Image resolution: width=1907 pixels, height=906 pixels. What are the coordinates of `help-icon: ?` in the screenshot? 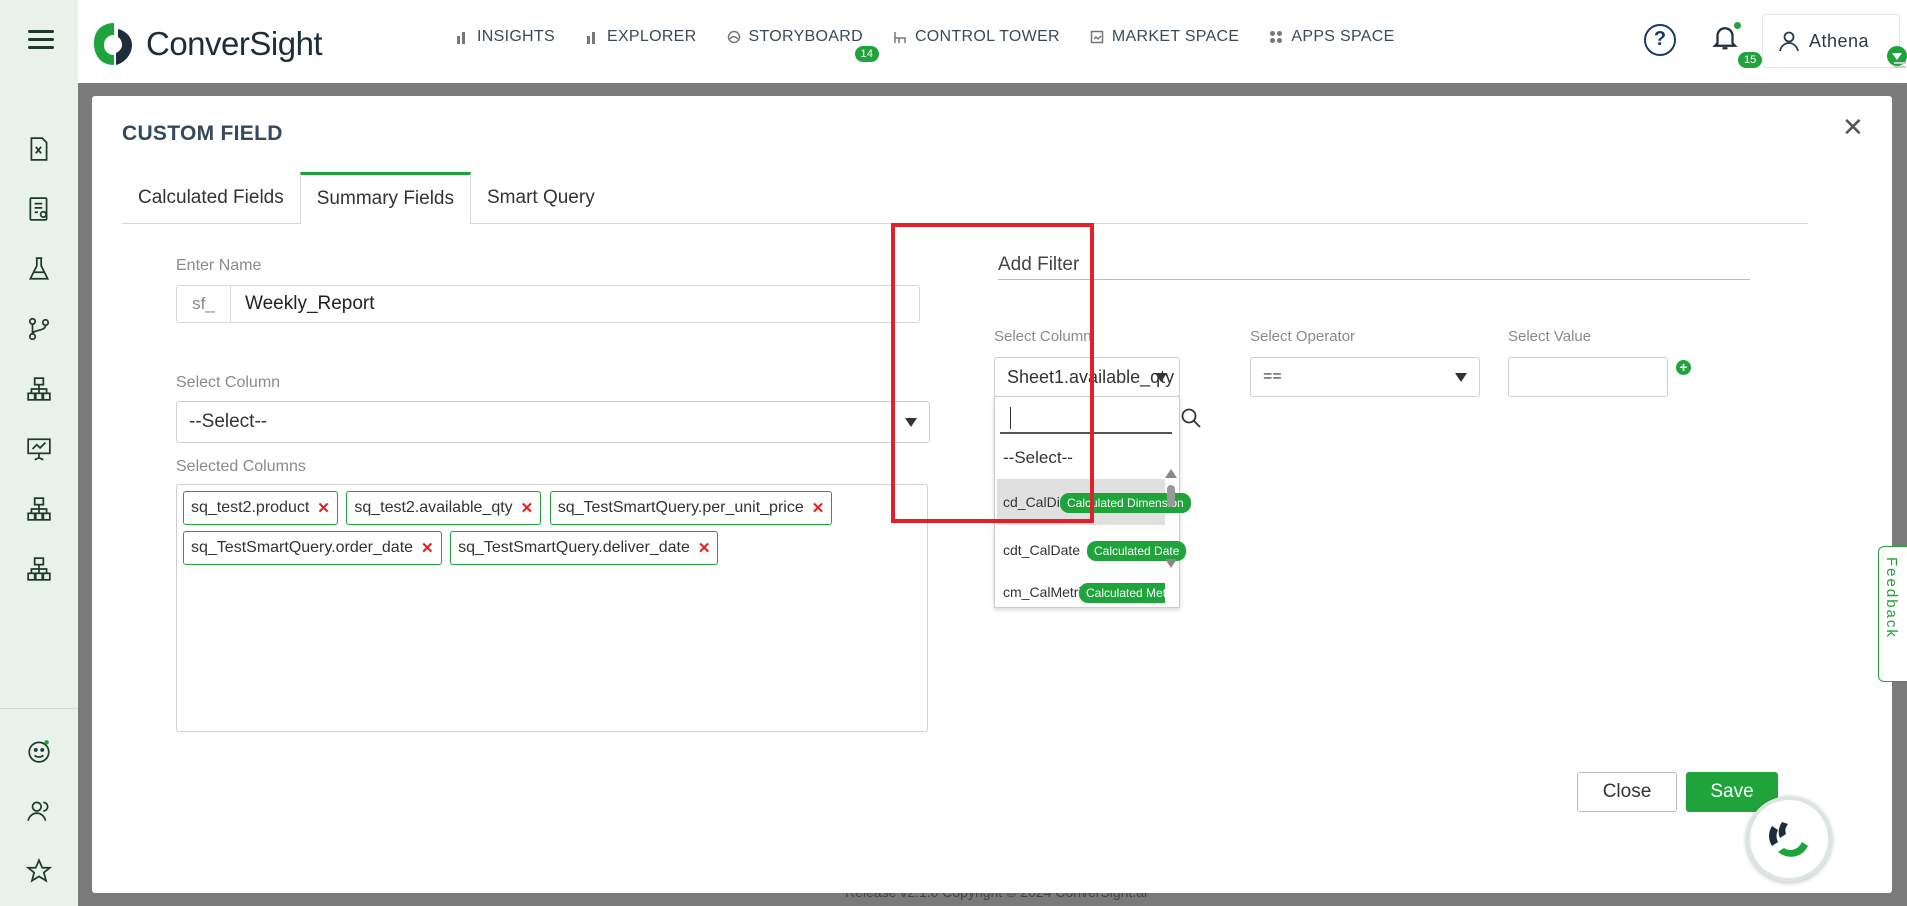 It's located at (1660, 40).